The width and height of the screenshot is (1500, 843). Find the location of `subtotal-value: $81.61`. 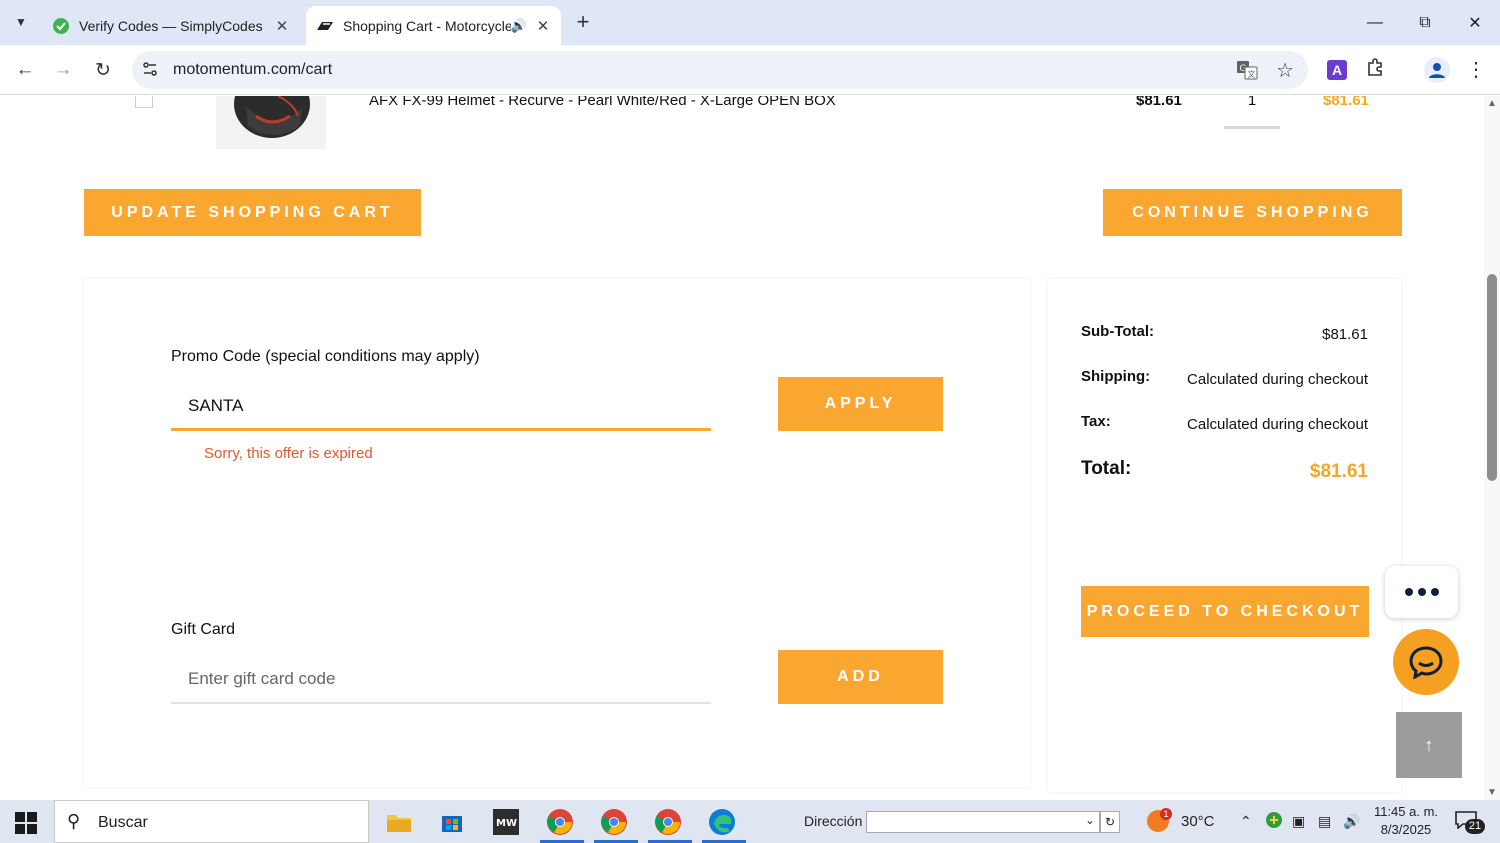

subtotal-value: $81.61 is located at coordinates (1345, 334).